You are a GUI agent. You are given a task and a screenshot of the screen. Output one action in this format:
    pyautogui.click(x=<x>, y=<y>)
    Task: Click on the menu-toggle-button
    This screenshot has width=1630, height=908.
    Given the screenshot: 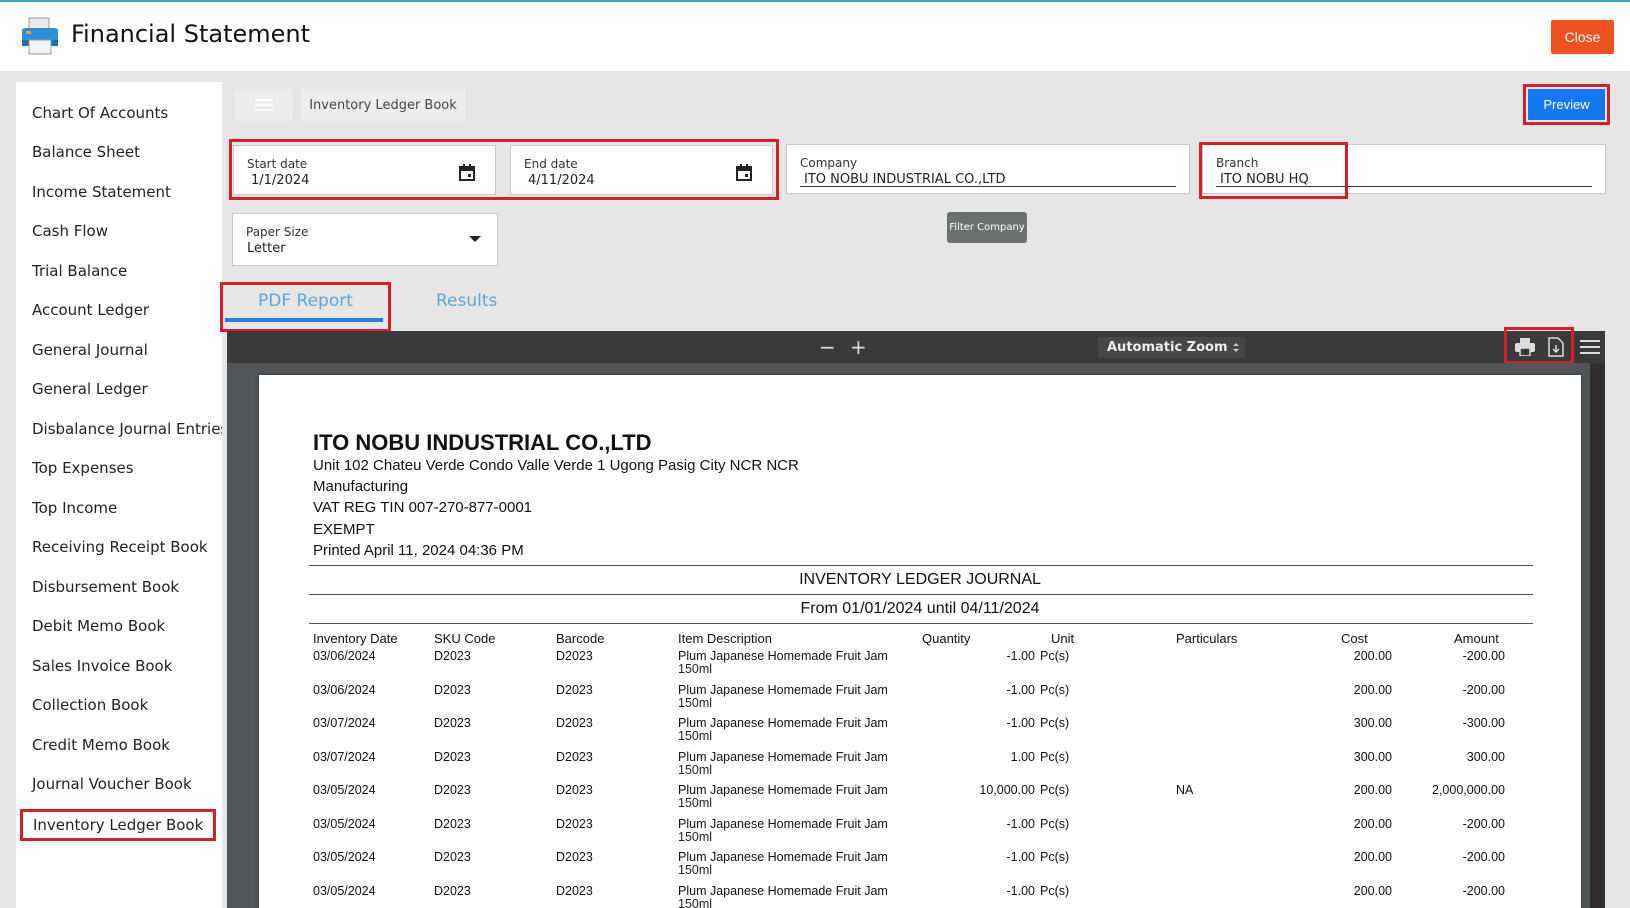 What is the action you would take?
    pyautogui.click(x=263, y=105)
    